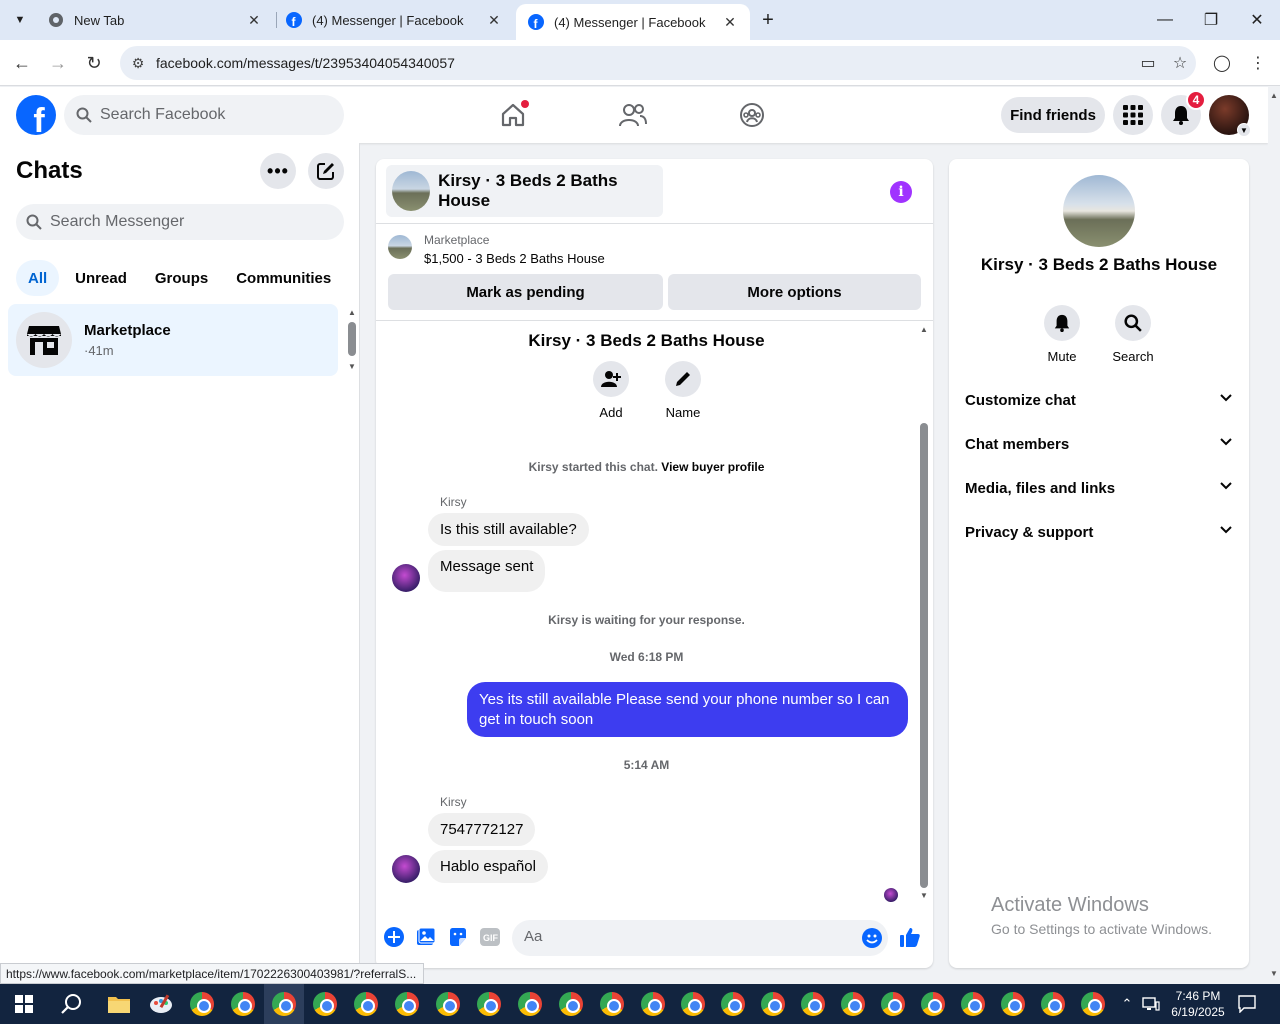 This screenshot has height=1024, width=1280. Describe the element at coordinates (513, 115) in the screenshot. I see `home-nav-button` at that location.